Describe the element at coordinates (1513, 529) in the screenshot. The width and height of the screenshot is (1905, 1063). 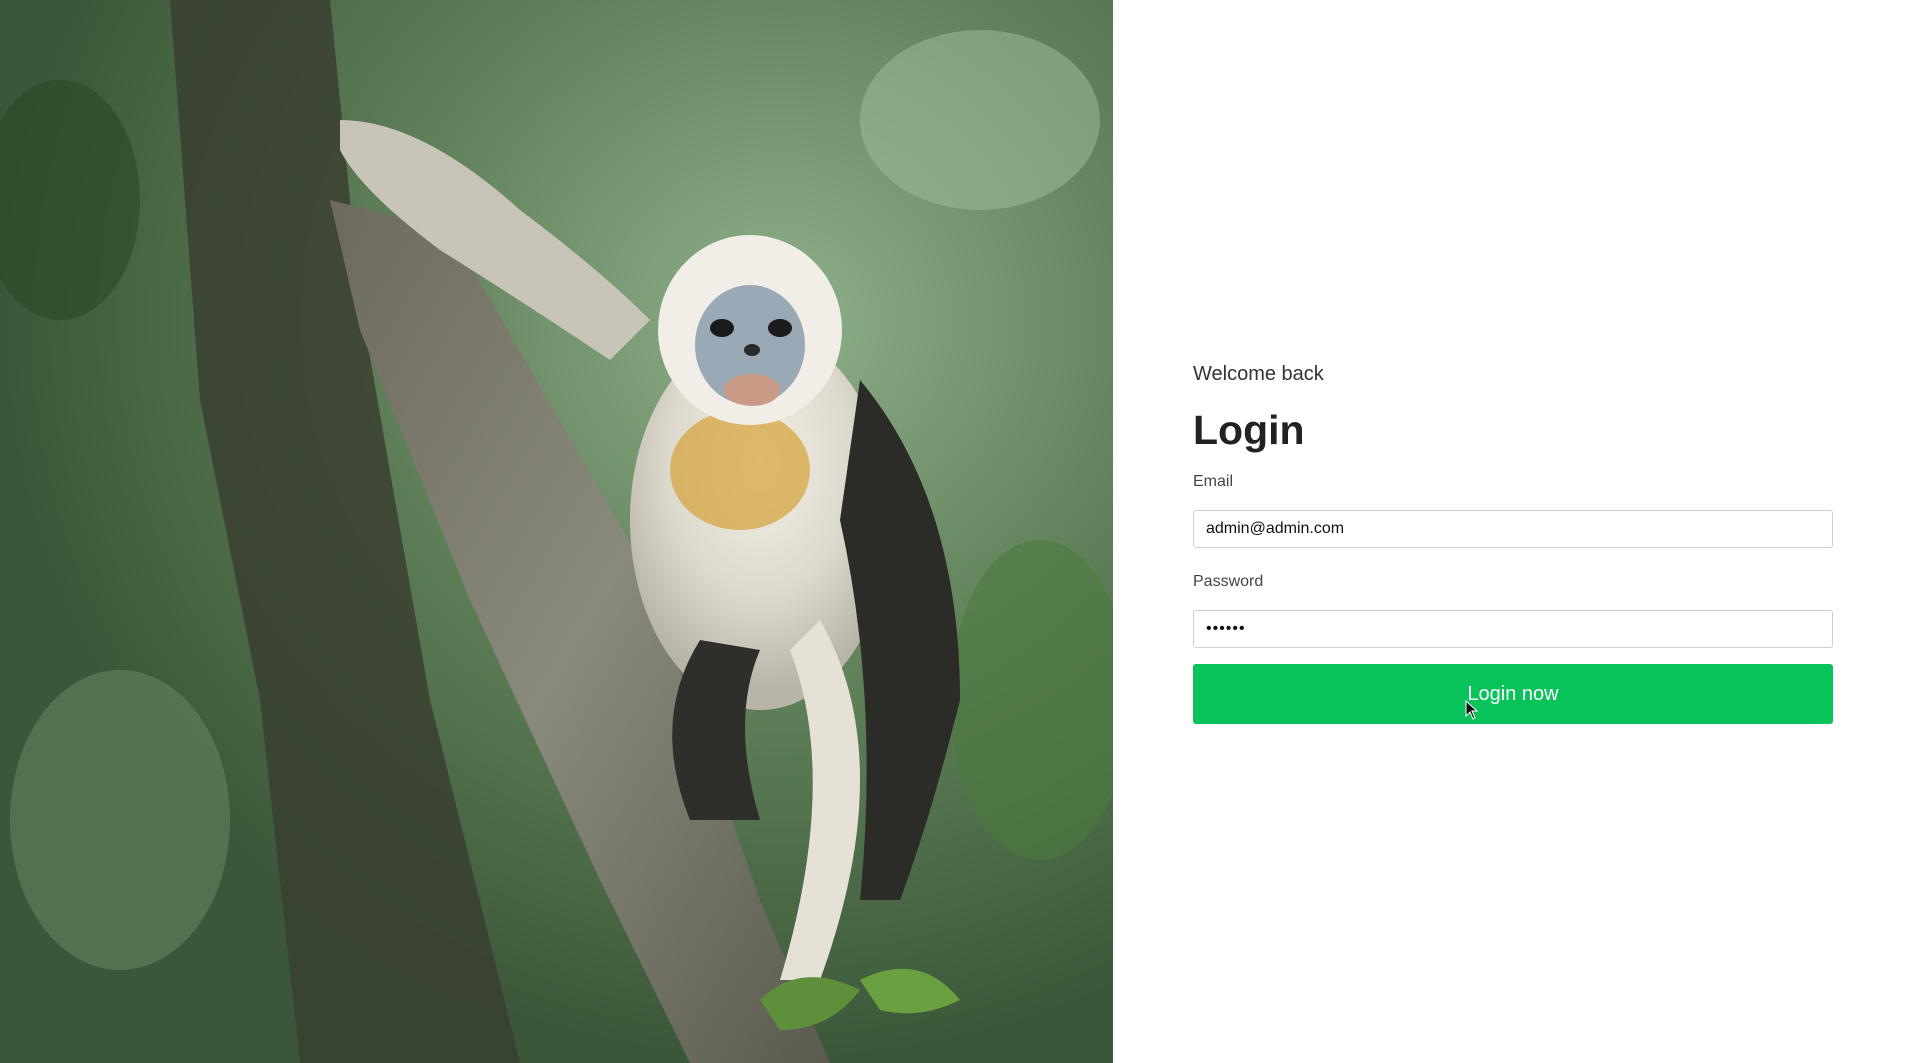
I see `email-field` at that location.